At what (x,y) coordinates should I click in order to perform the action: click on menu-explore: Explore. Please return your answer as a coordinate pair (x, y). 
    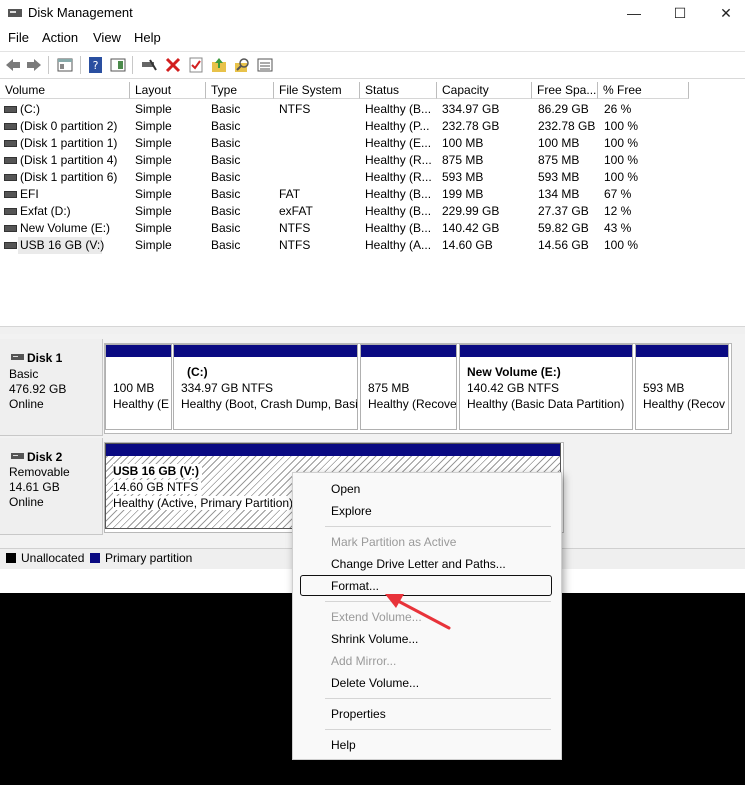
    Looking at the image, I should click on (351, 511).